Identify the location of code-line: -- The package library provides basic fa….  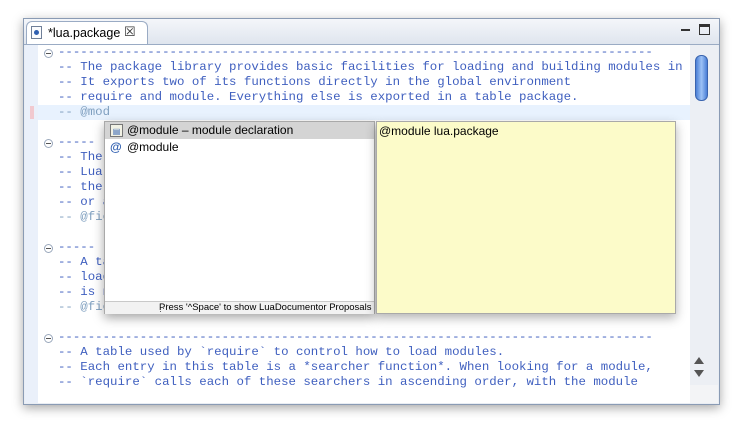
(374, 67).